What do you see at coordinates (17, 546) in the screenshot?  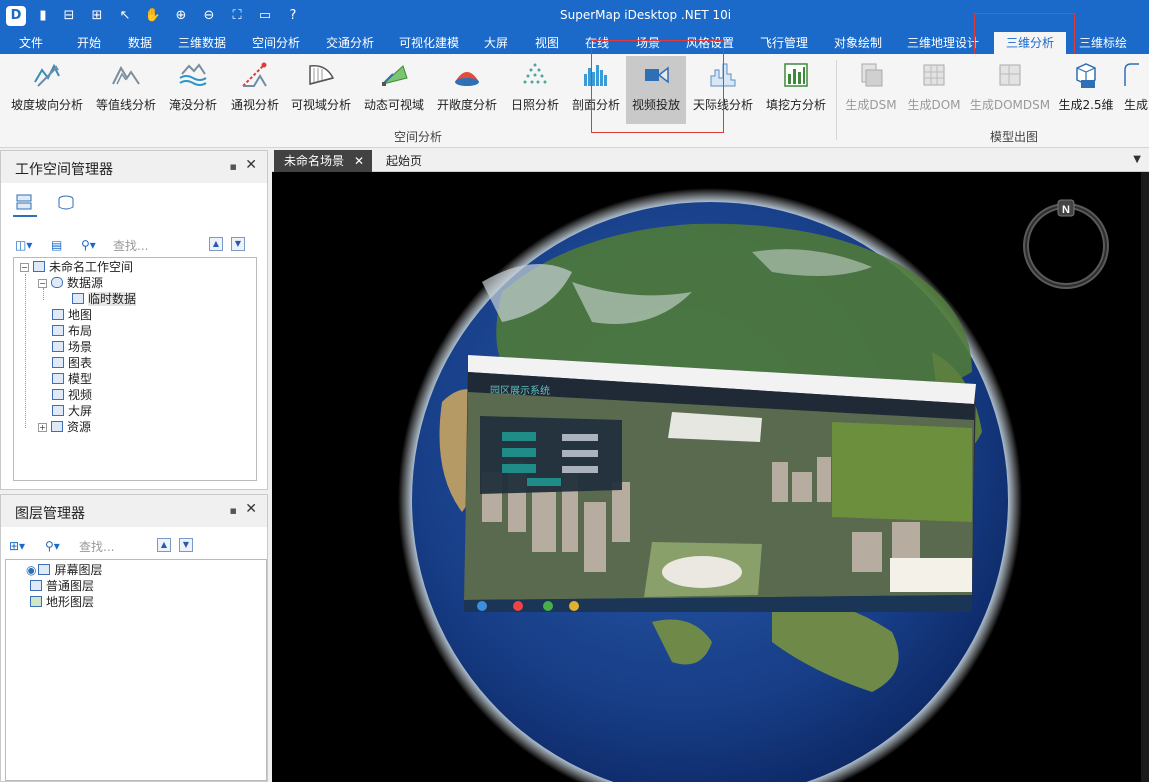 I see `add-layer-icon: ⊞▾` at bounding box center [17, 546].